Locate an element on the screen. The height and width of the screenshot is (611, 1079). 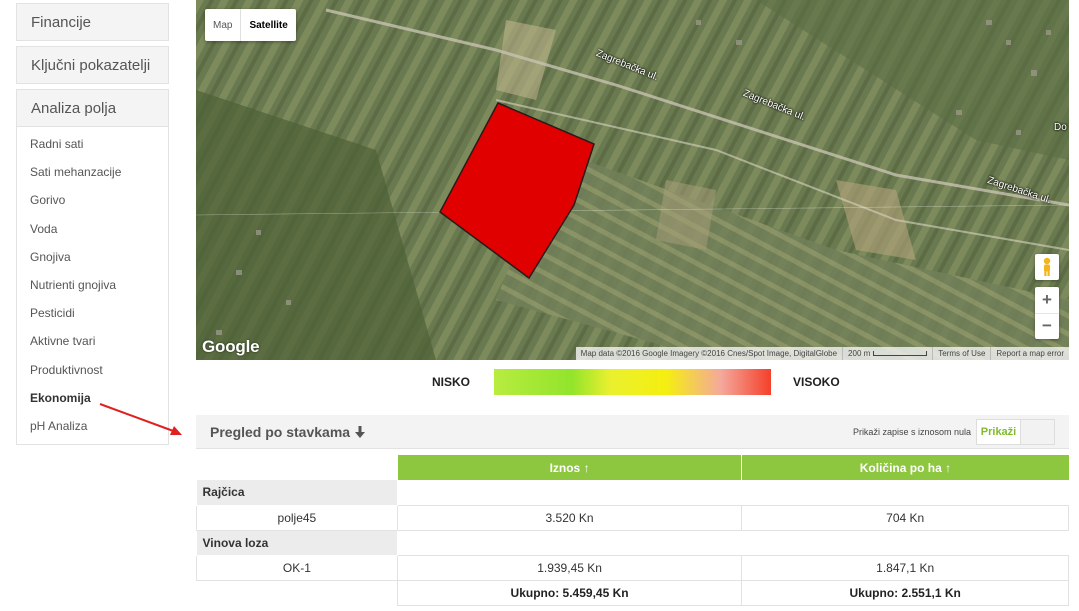
nav-item-label: Ključni pokazatelji is located at coordinates (91, 65).